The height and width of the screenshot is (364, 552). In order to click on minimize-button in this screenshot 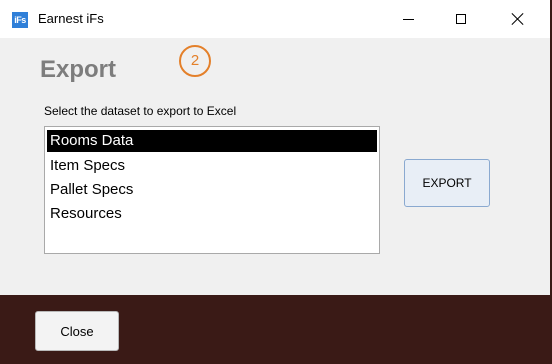, I will do `click(408, 19)`.